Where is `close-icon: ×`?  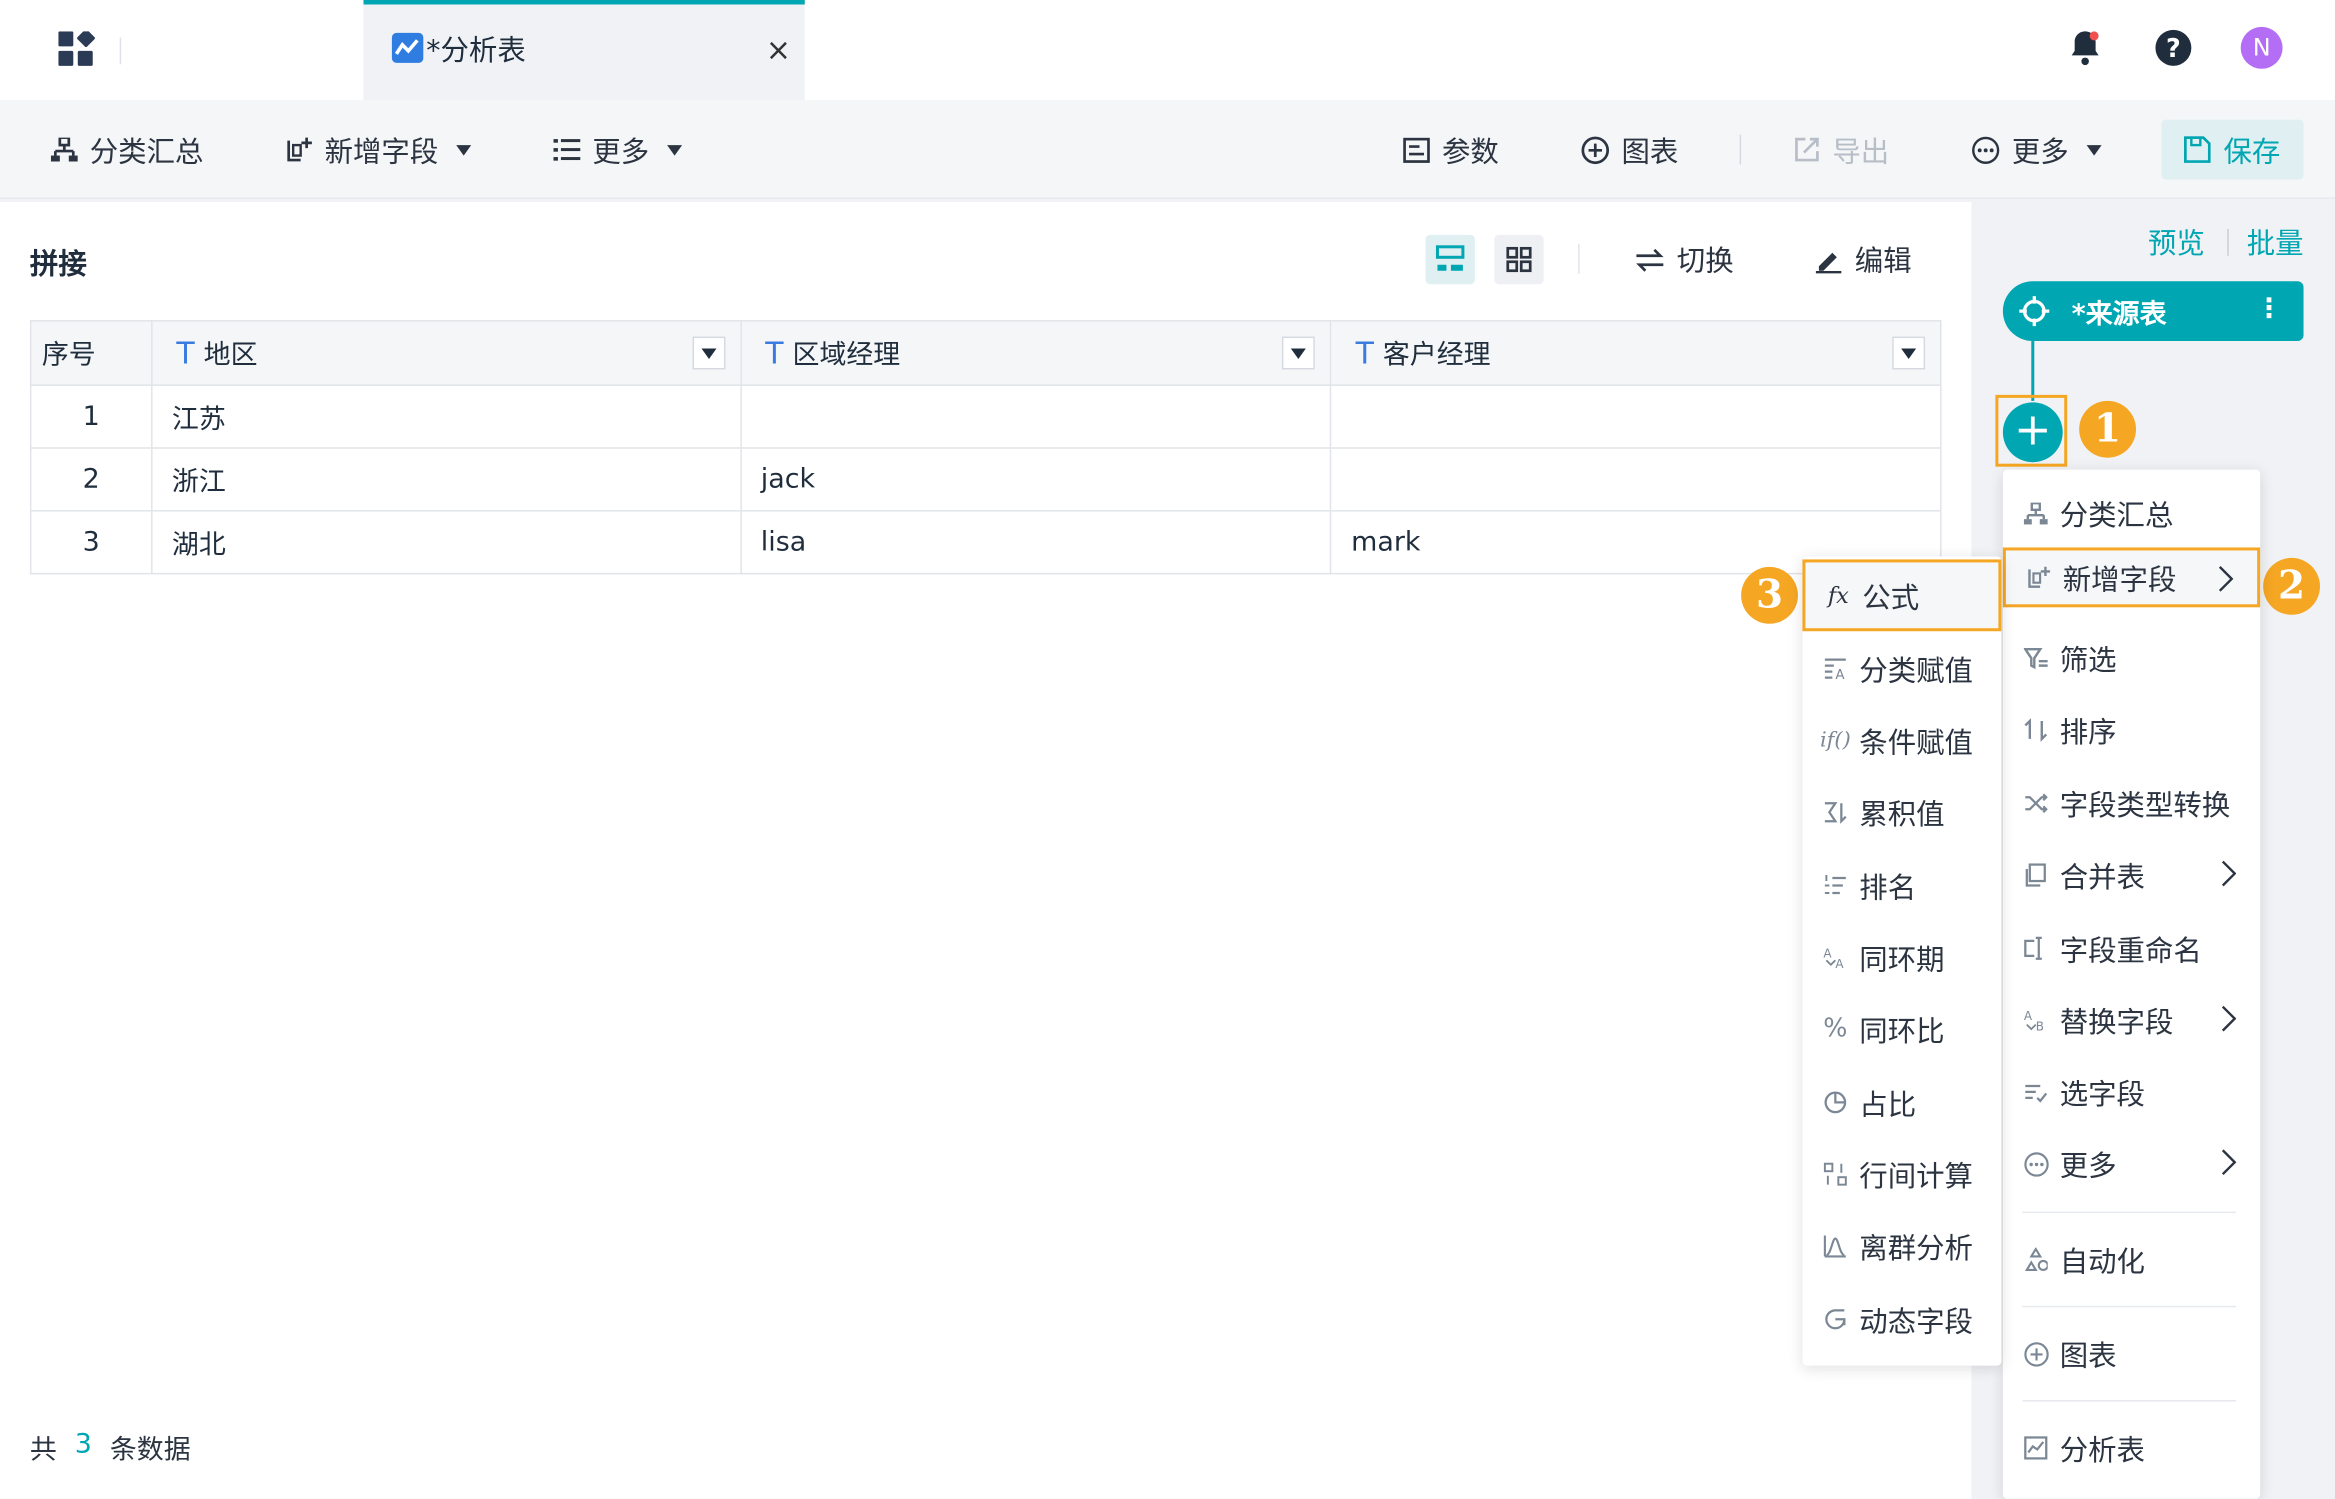
close-icon: × is located at coordinates (778, 49).